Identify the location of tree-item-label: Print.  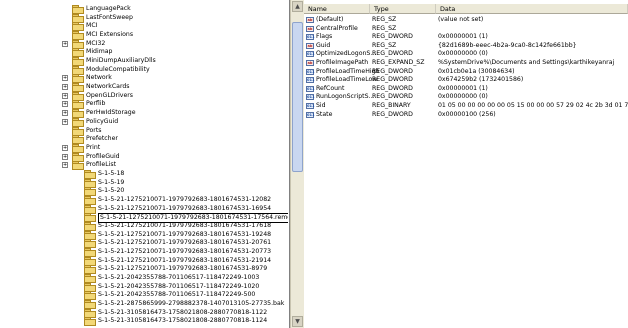
(93, 147).